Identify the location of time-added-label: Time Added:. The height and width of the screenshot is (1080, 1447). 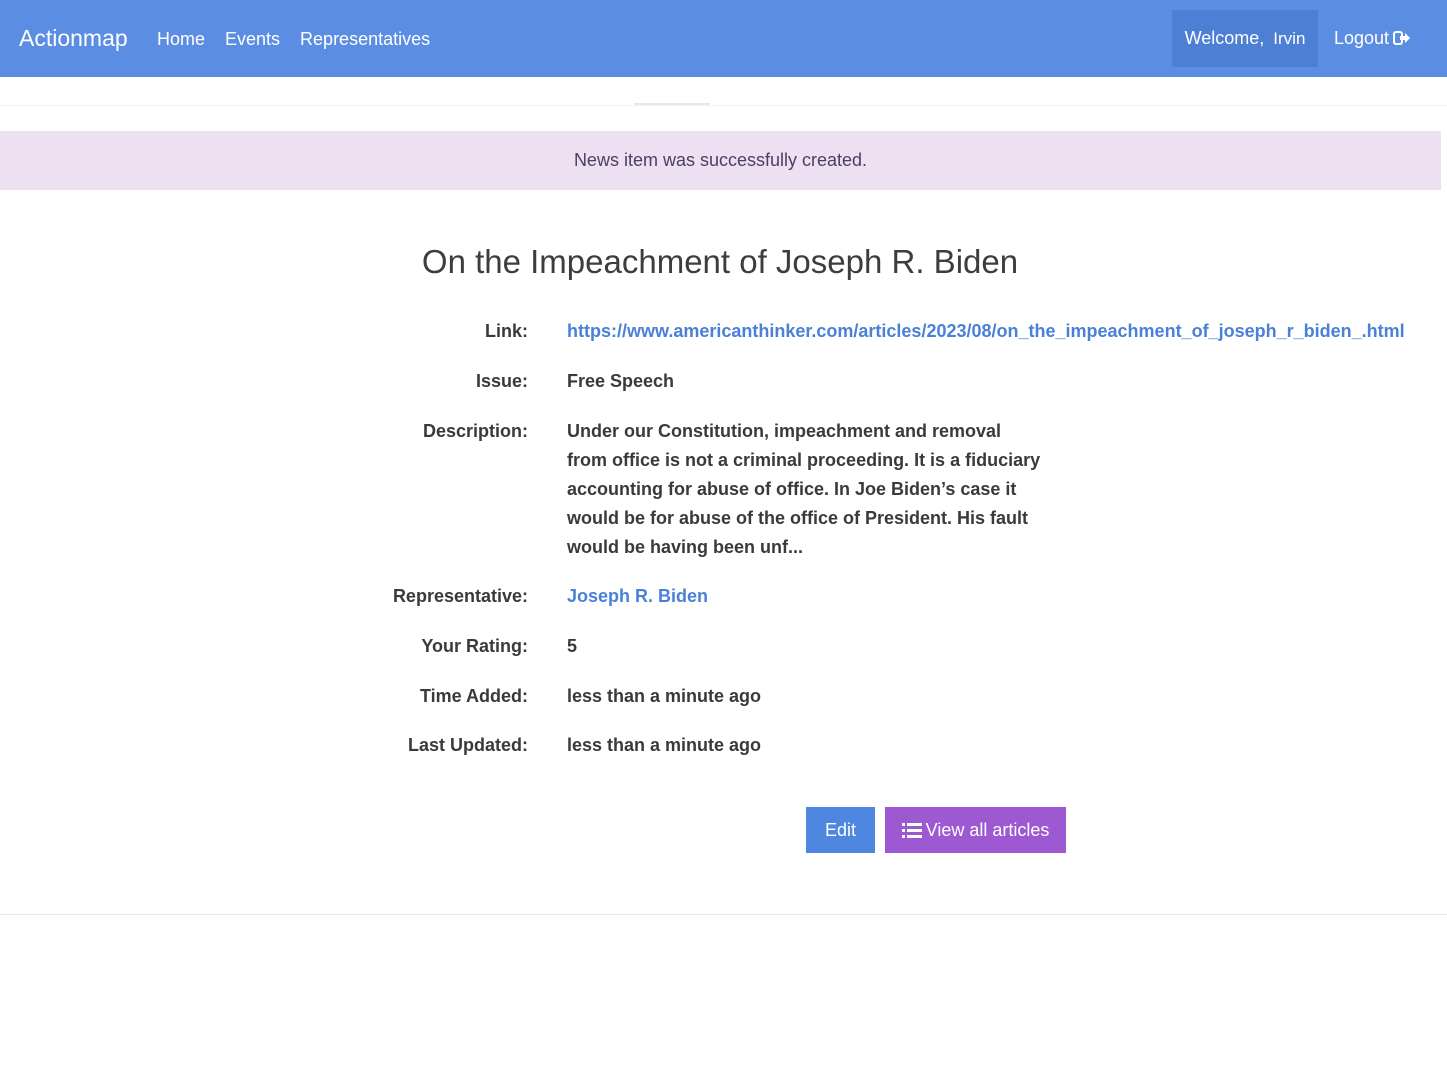
(473, 696).